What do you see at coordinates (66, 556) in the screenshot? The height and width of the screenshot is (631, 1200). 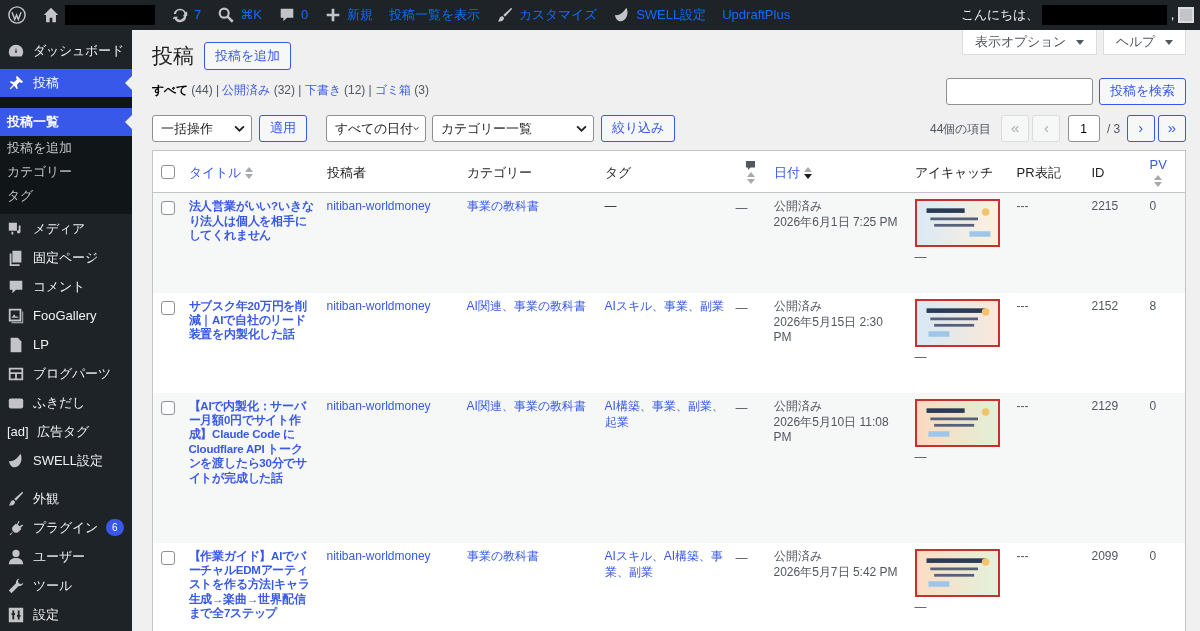 I see `menu-item: ユーザー` at bounding box center [66, 556].